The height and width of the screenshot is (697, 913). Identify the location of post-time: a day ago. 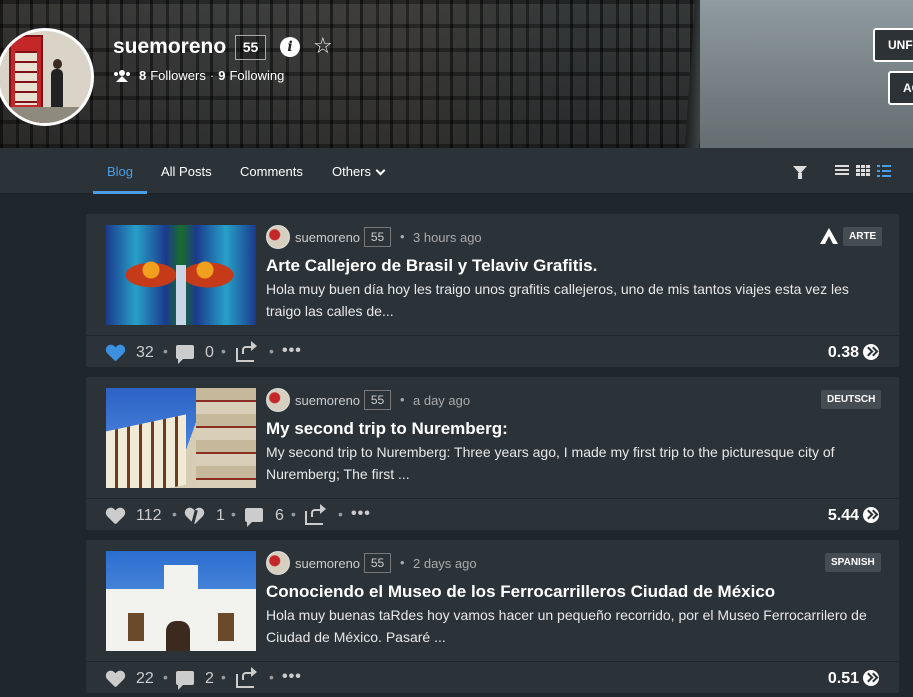
(441, 400).